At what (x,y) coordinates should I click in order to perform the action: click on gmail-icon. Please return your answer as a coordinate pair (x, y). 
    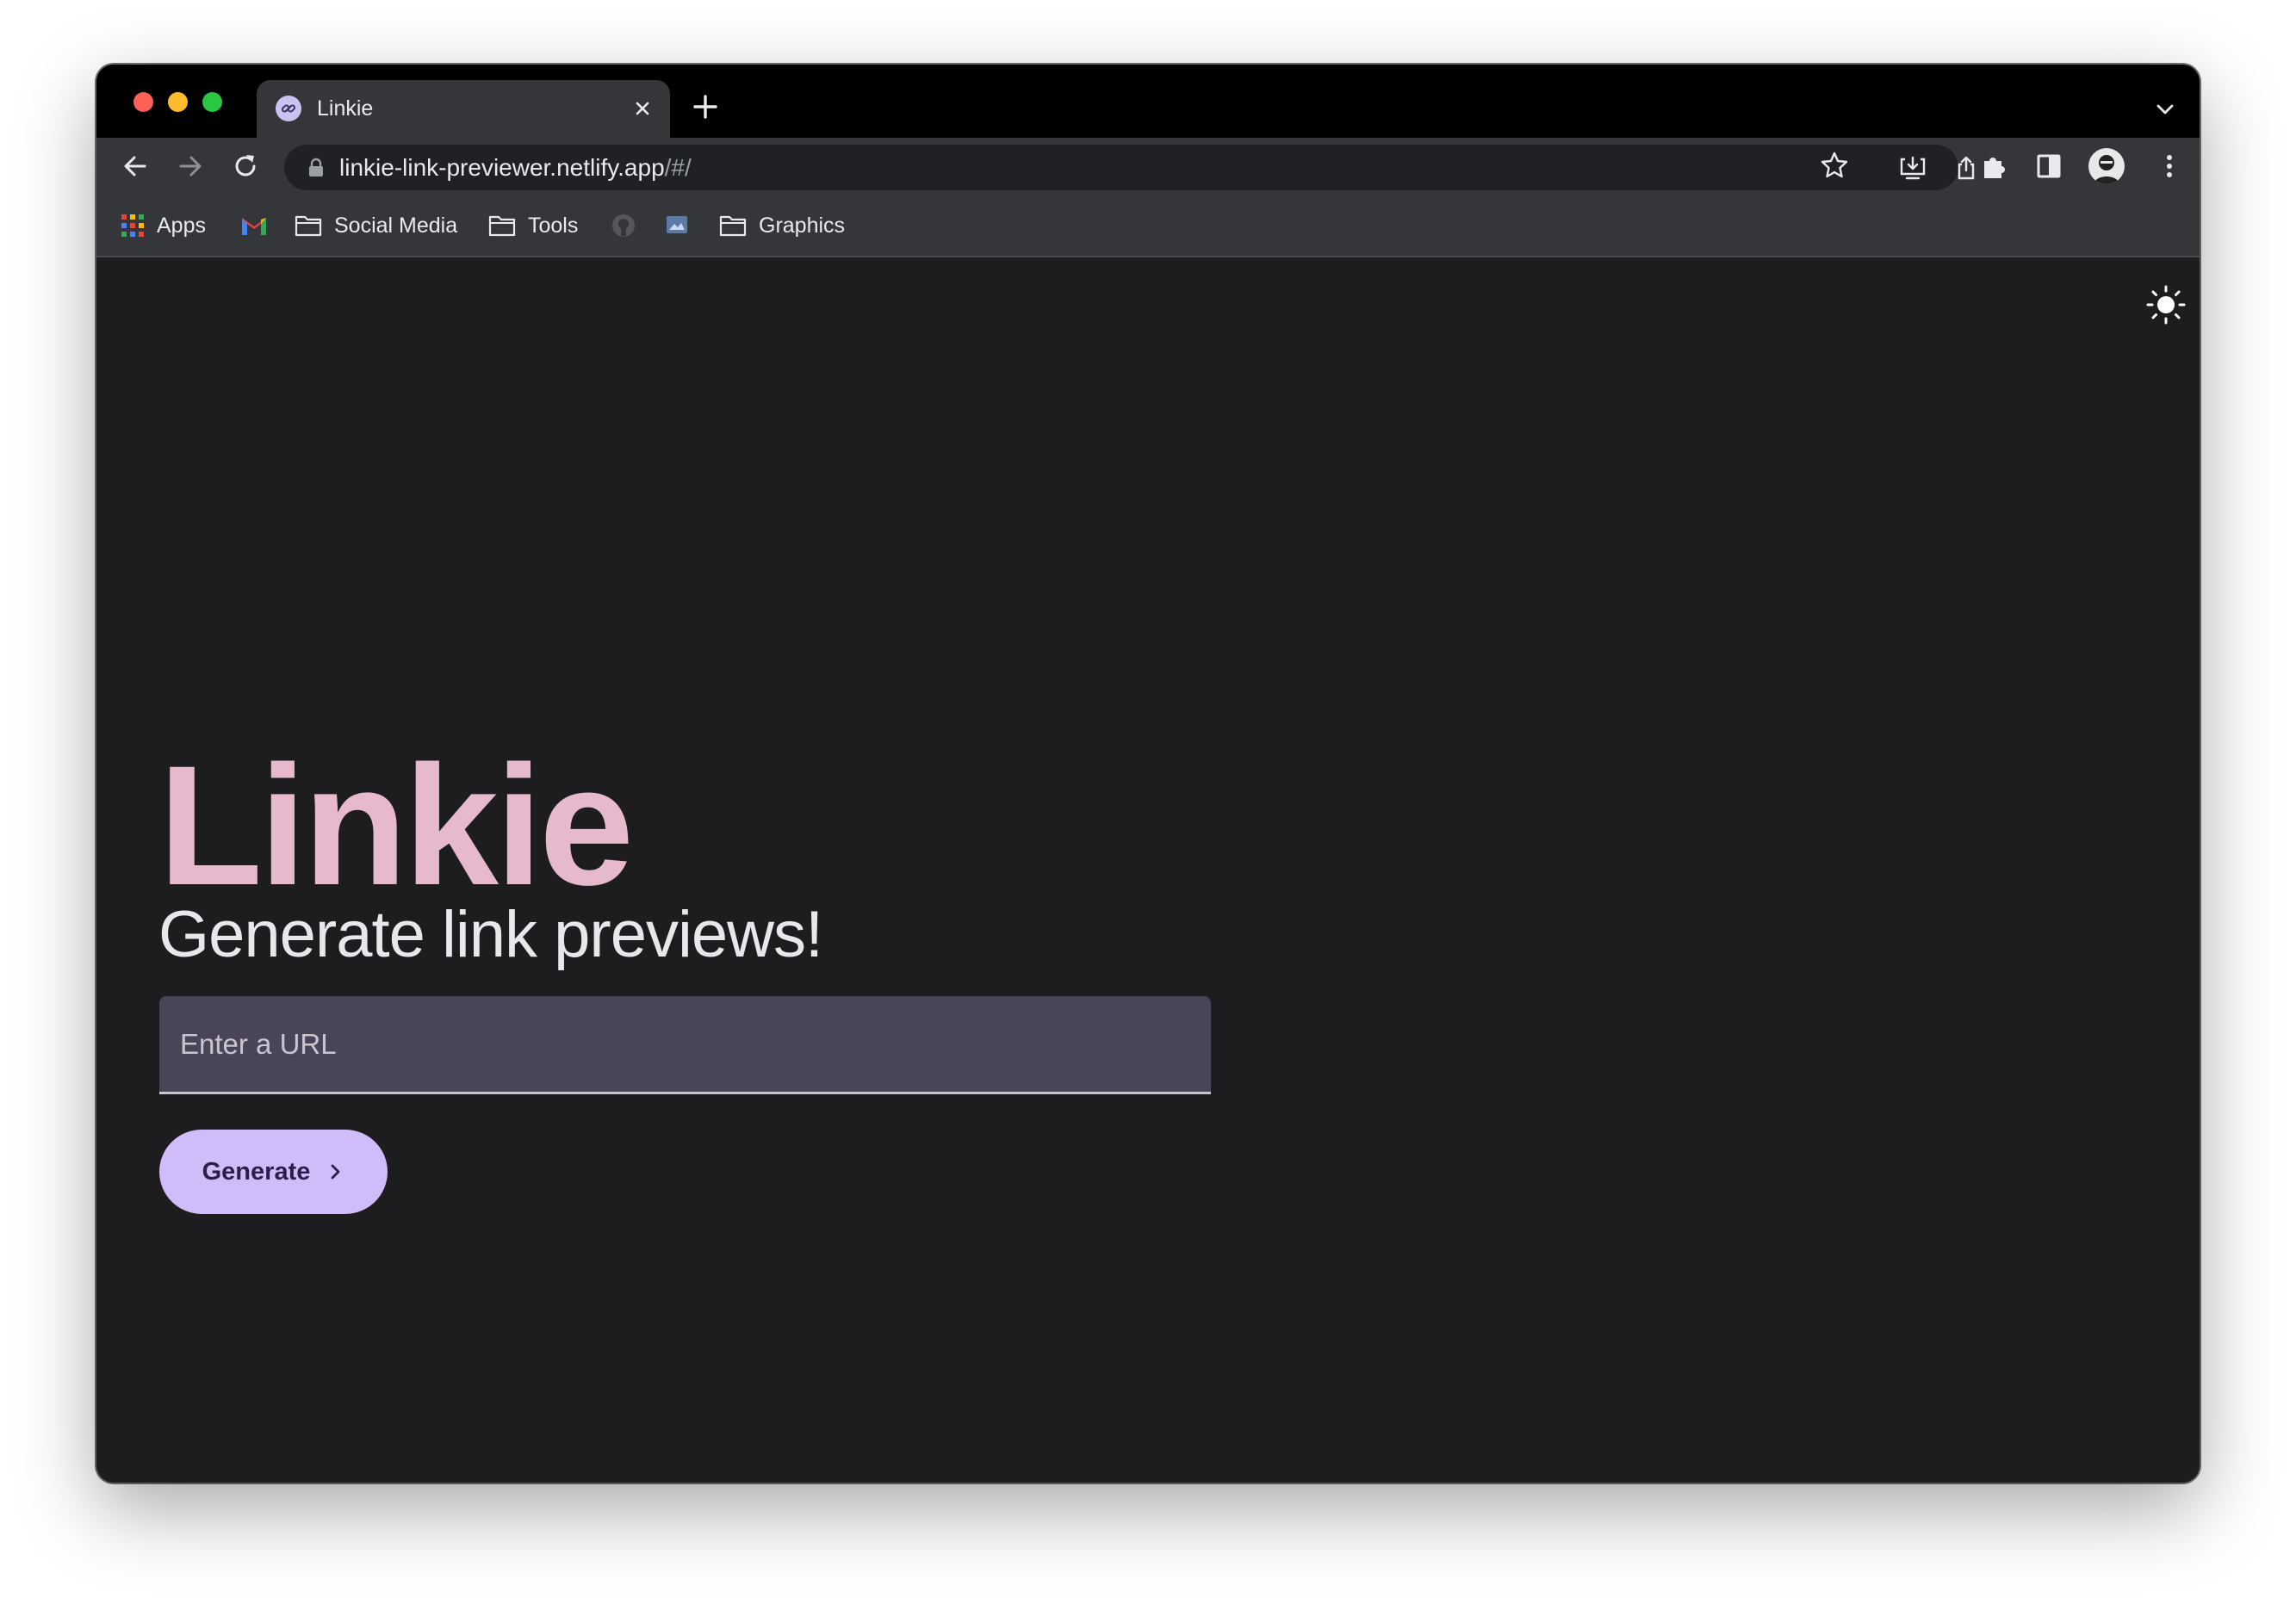
    Looking at the image, I should click on (254, 226).